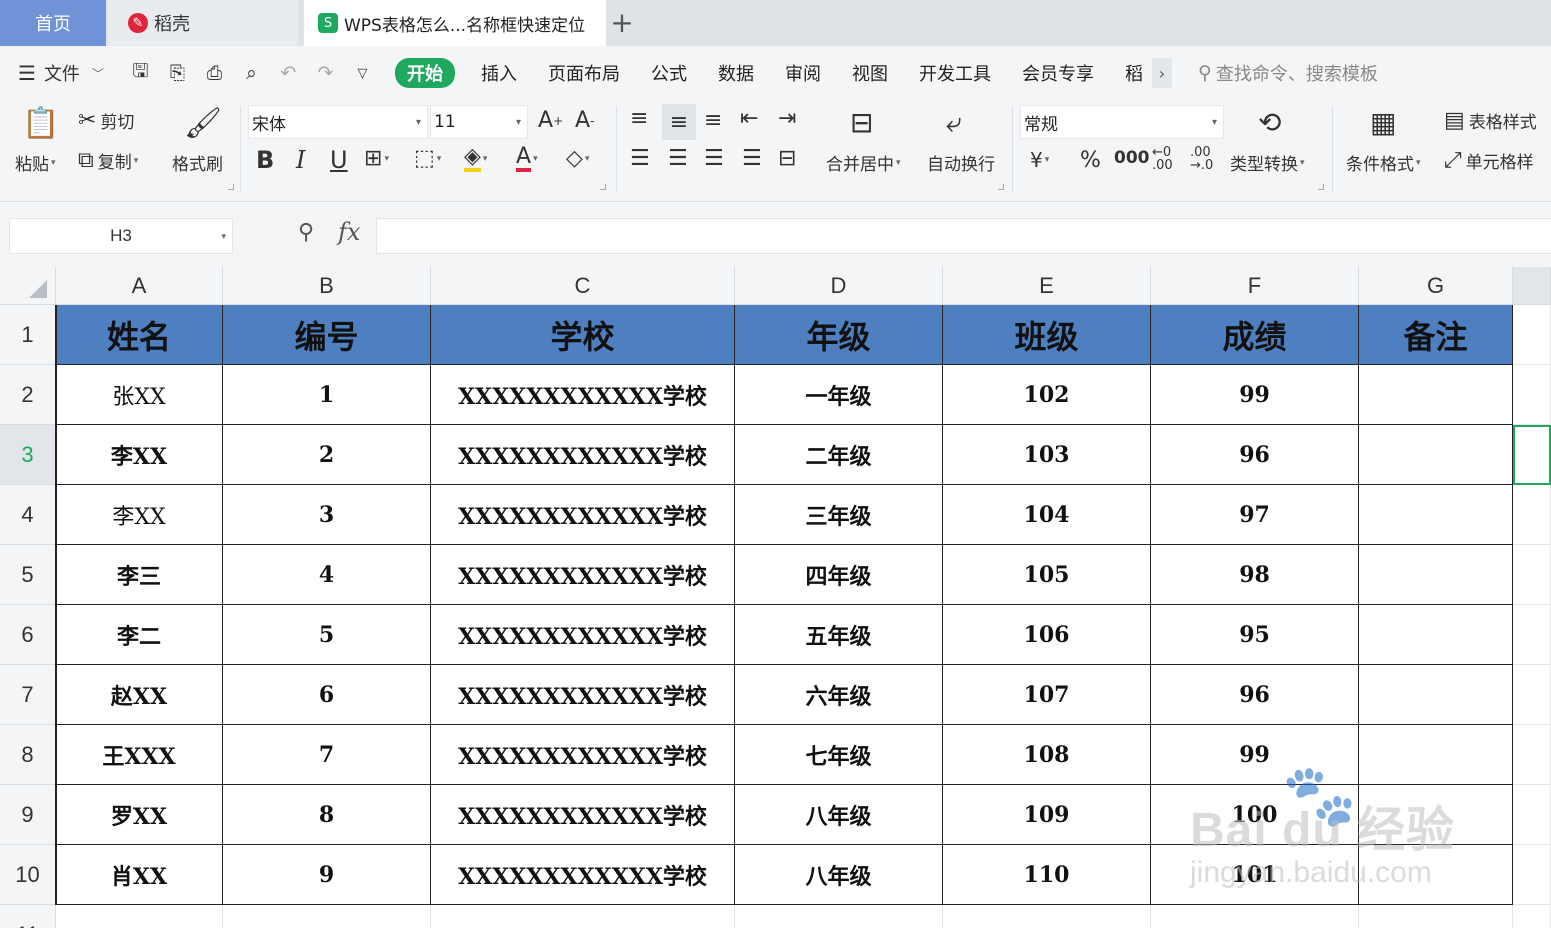 Image resolution: width=1551 pixels, height=928 pixels. I want to click on print-icon: ⎙, so click(214, 73).